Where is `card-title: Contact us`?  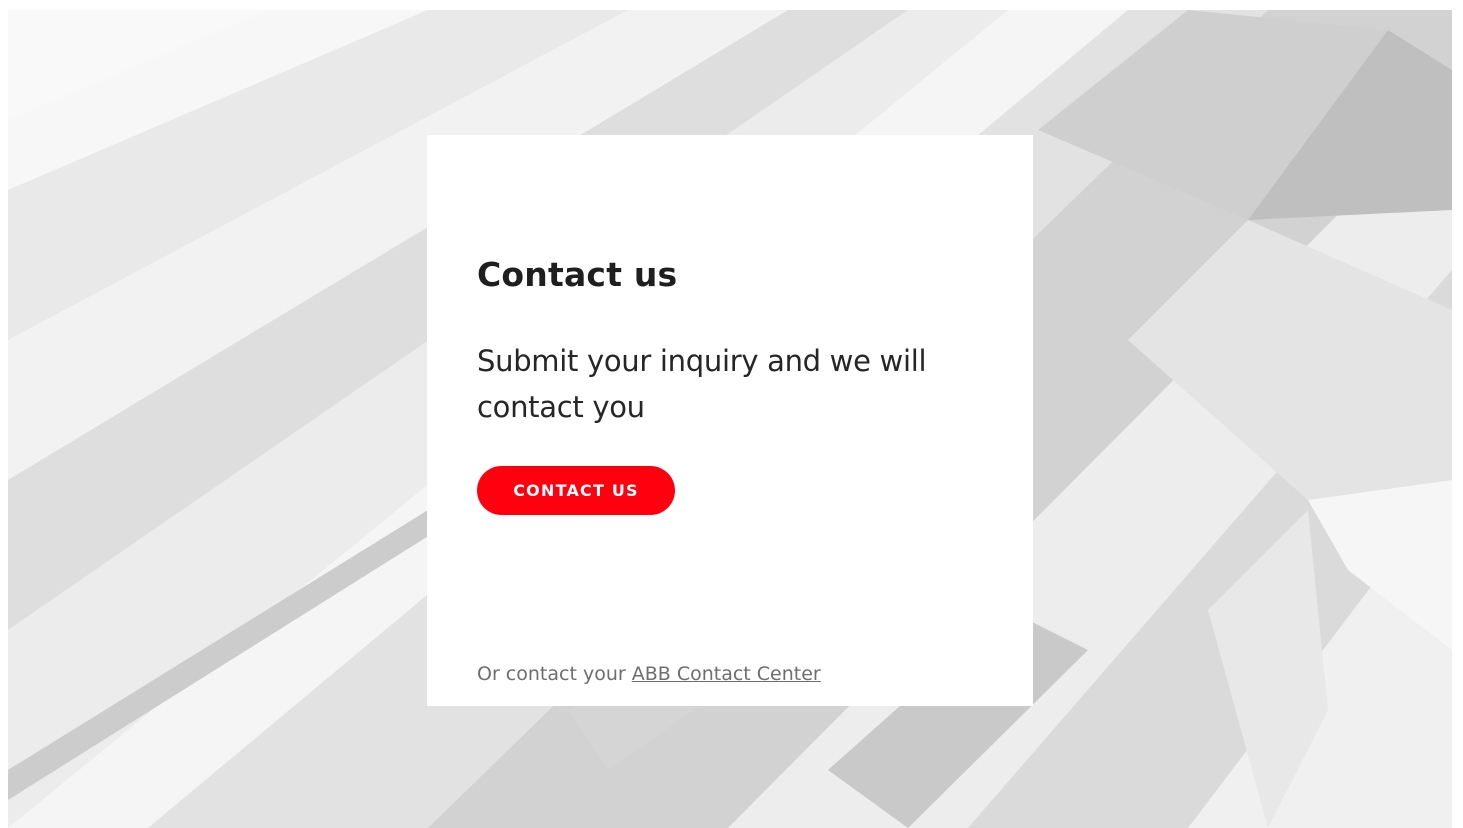
card-title: Contact us is located at coordinates (577, 274).